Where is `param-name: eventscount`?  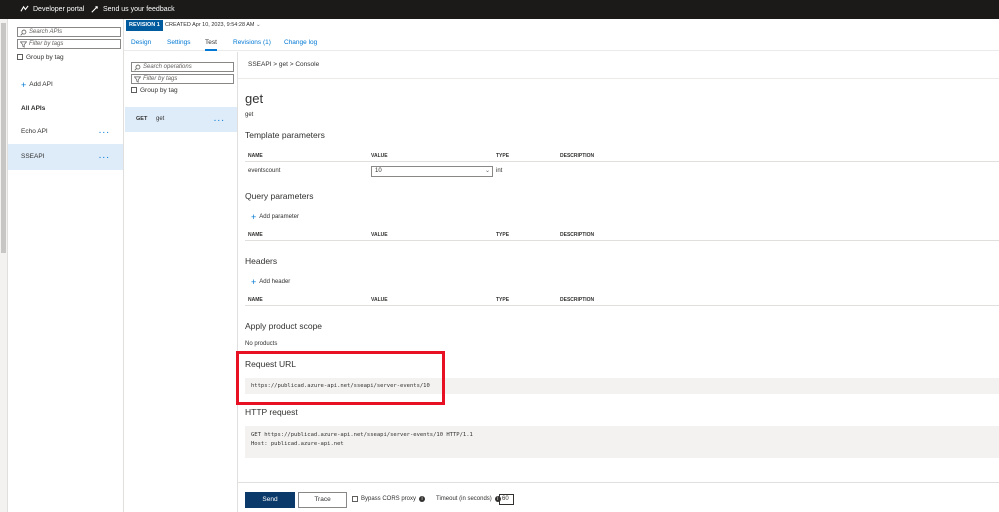 param-name: eventscount is located at coordinates (264, 171).